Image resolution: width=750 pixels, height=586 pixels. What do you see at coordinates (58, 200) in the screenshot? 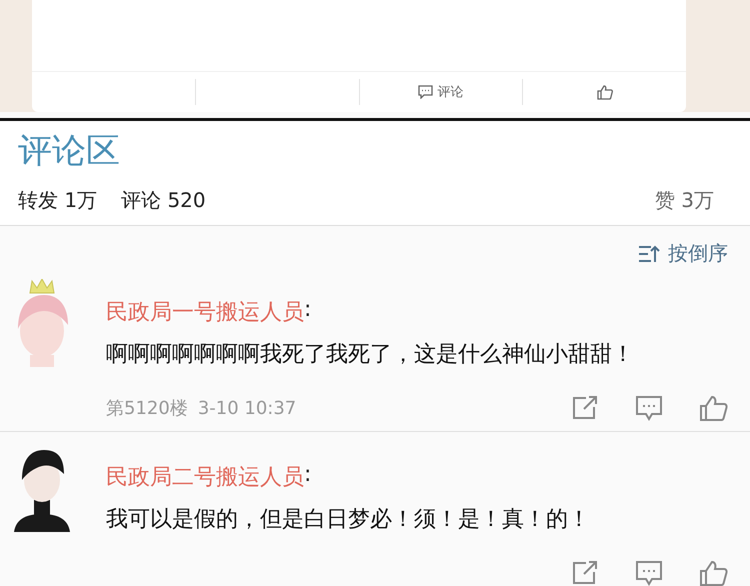
I see `repost-count: 转发 1万` at bounding box center [58, 200].